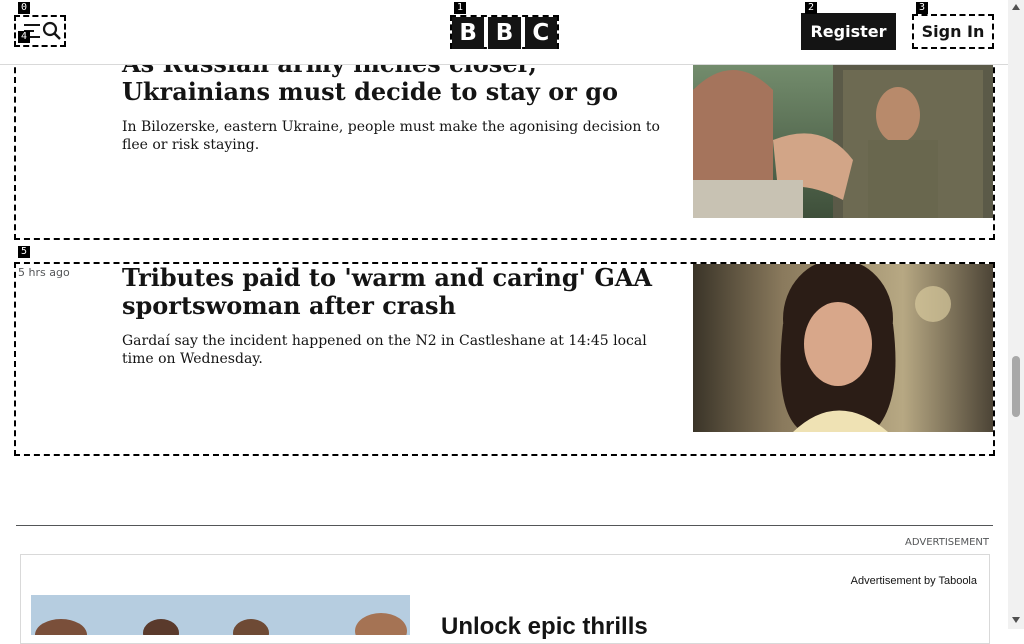 The image size is (1024, 644). What do you see at coordinates (51, 30) in the screenshot?
I see `search-icon` at bounding box center [51, 30].